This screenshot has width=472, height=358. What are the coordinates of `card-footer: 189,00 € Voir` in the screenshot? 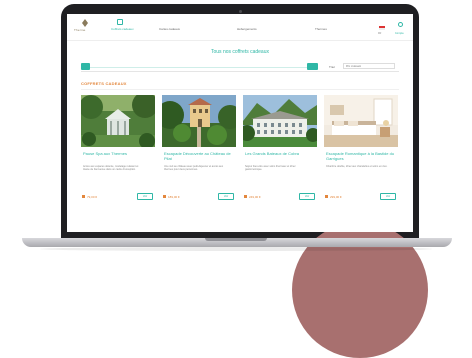 It's located at (198, 197).